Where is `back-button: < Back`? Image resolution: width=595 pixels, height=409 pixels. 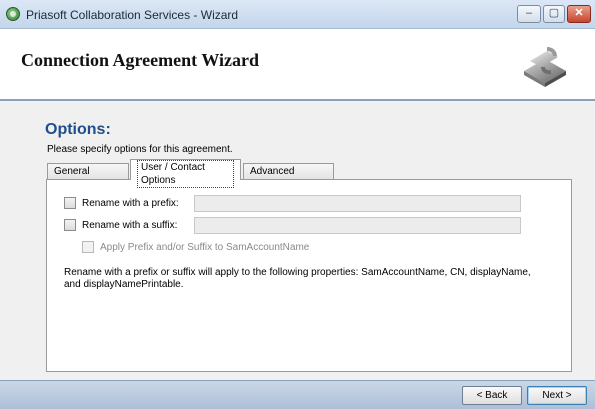 back-button: < Back is located at coordinates (492, 395).